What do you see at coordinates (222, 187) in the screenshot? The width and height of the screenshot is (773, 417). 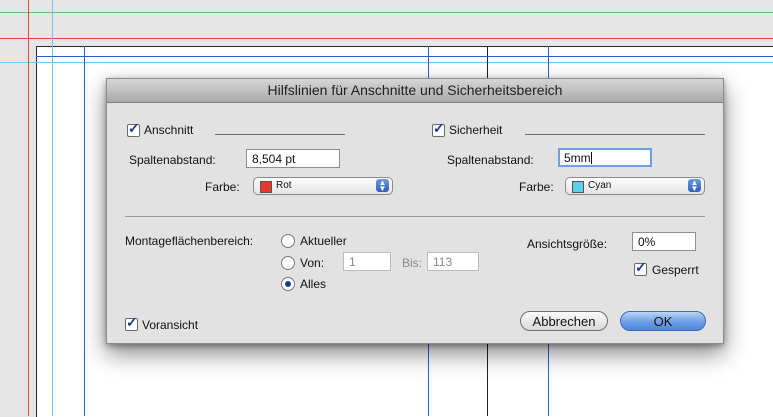 I see `bleed-color-label: Farbe:` at bounding box center [222, 187].